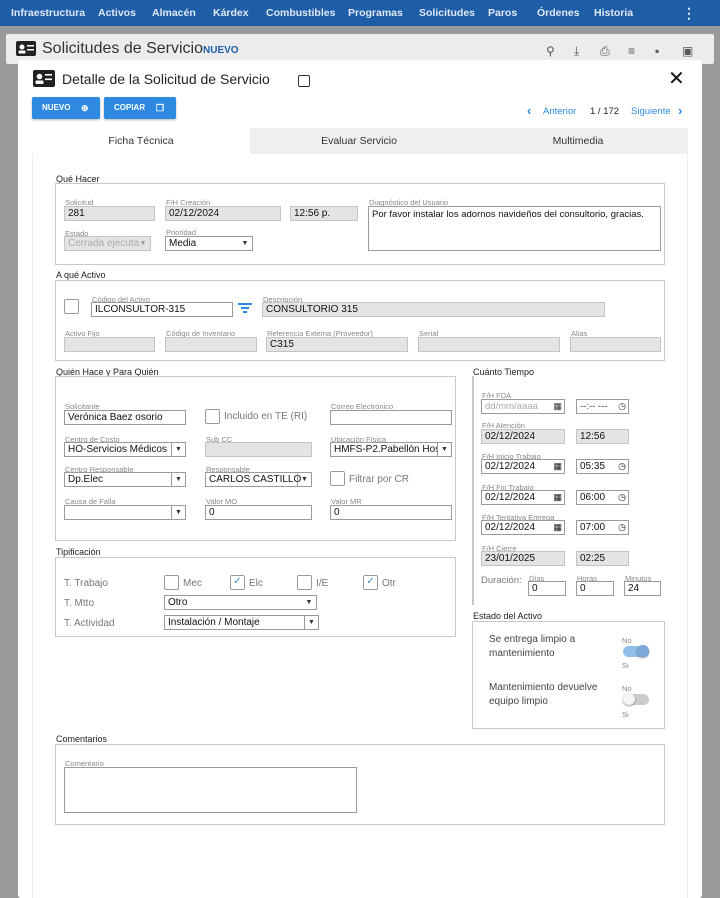 The height and width of the screenshot is (898, 720). Describe the element at coordinates (680, 110) in the screenshot. I see `chevron-right-icon: ›` at that location.